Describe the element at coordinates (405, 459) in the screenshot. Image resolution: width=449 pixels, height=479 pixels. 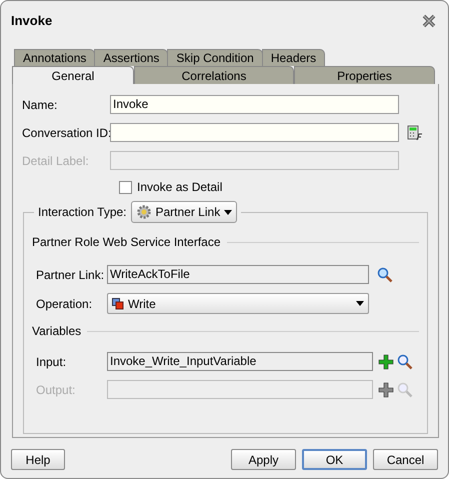
I see `dialog-button: Cancel` at that location.